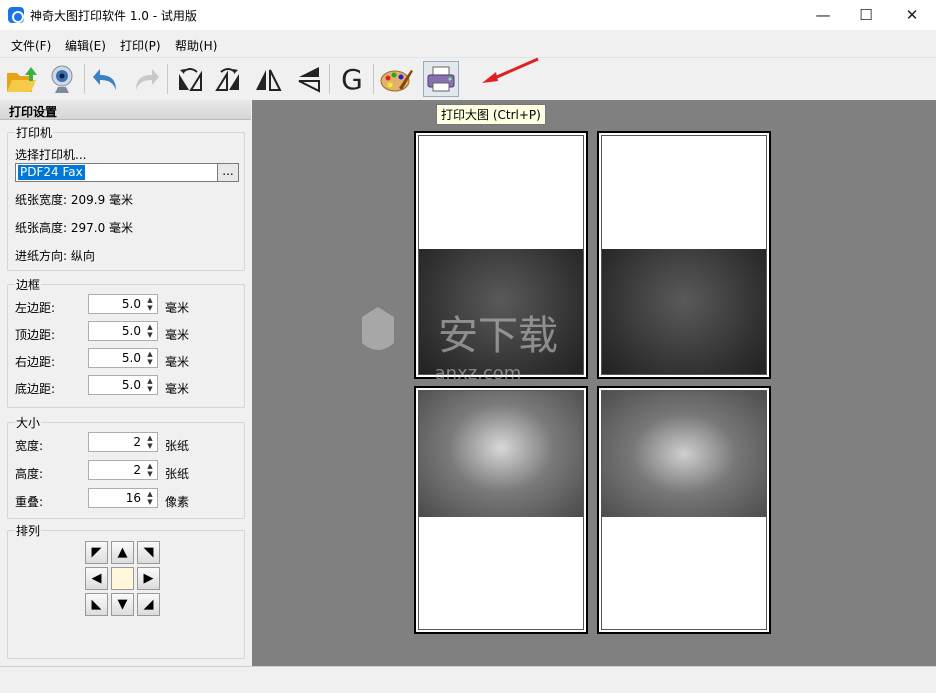  I want to click on align-right-button: ▶, so click(148, 578).